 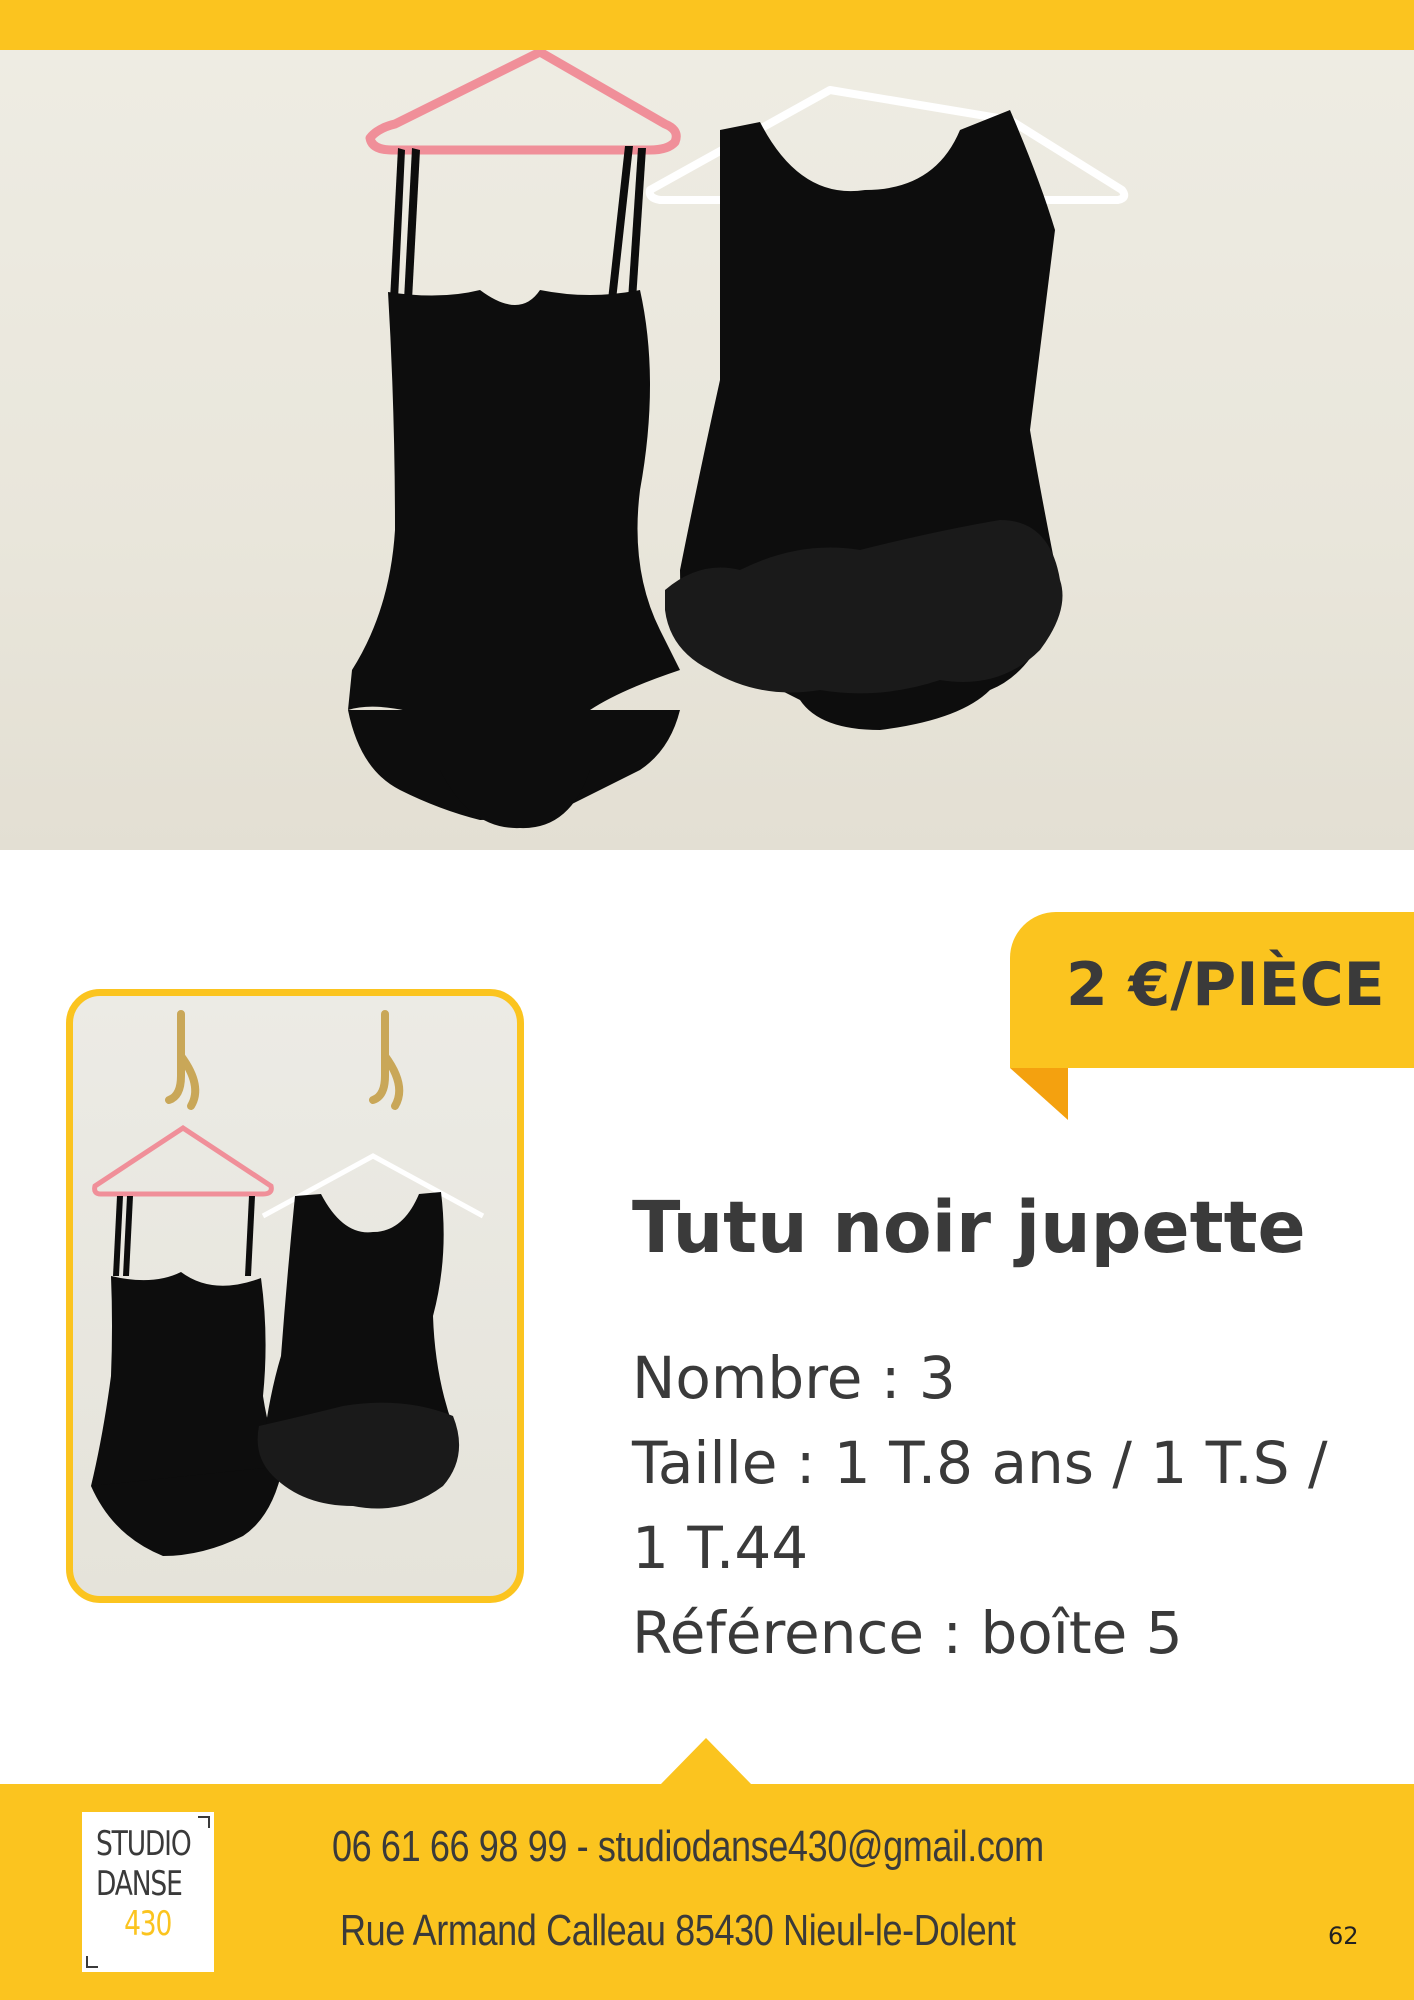 I want to click on gold-hook-icon, so click(x=284, y=1060).